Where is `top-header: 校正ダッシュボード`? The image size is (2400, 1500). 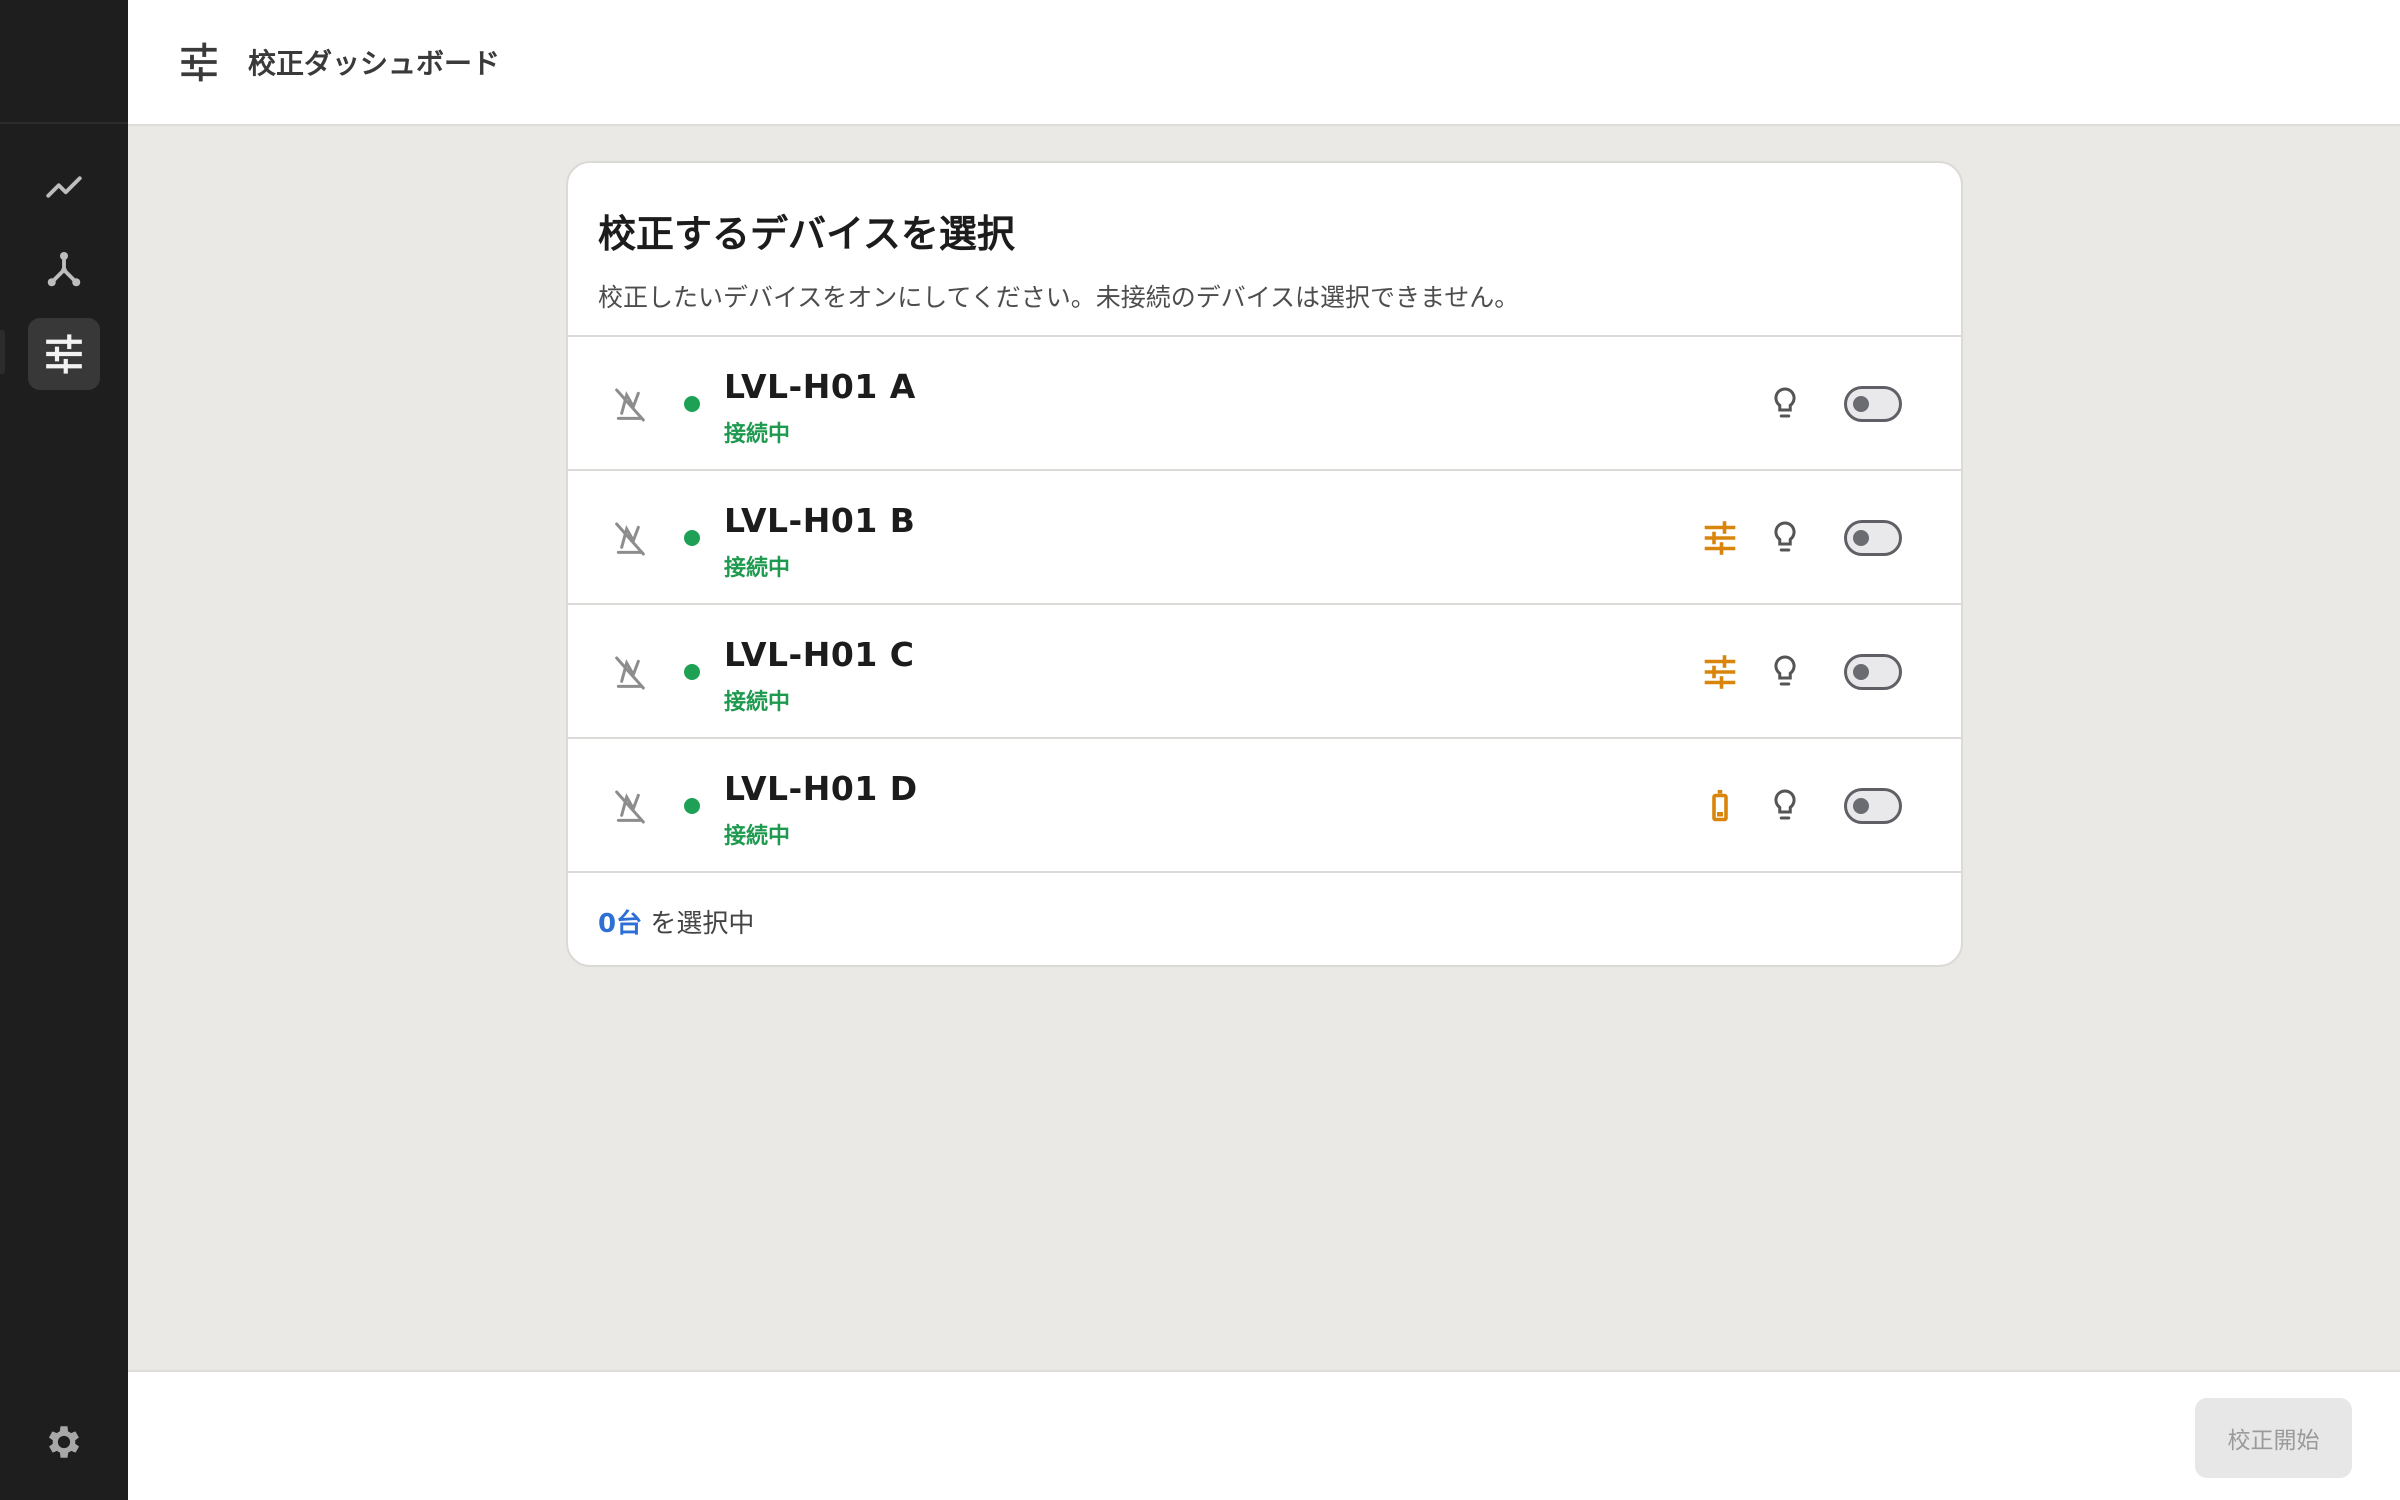
top-header: 校正ダッシュボード is located at coordinates (1264, 63).